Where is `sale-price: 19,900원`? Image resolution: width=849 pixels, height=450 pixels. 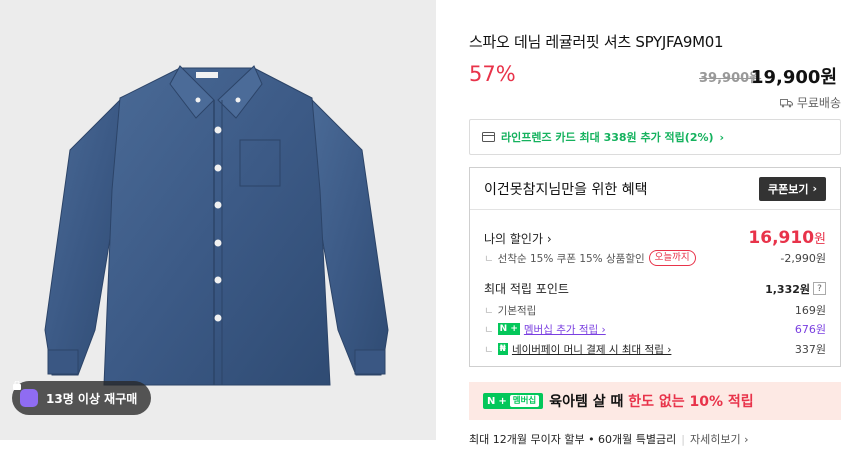 sale-price: 19,900원 is located at coordinates (794, 77).